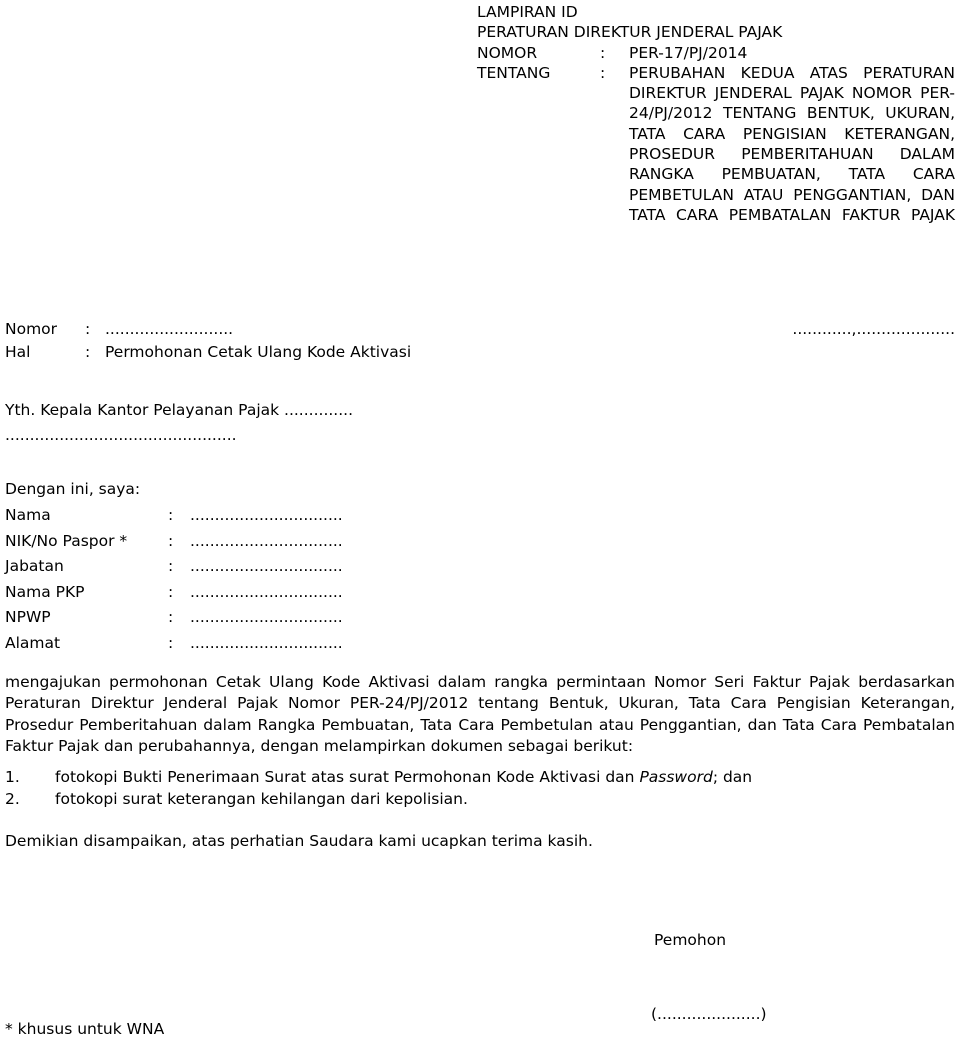  What do you see at coordinates (527, 12) in the screenshot?
I see `attachment-label: LAMPIRAN ID` at bounding box center [527, 12].